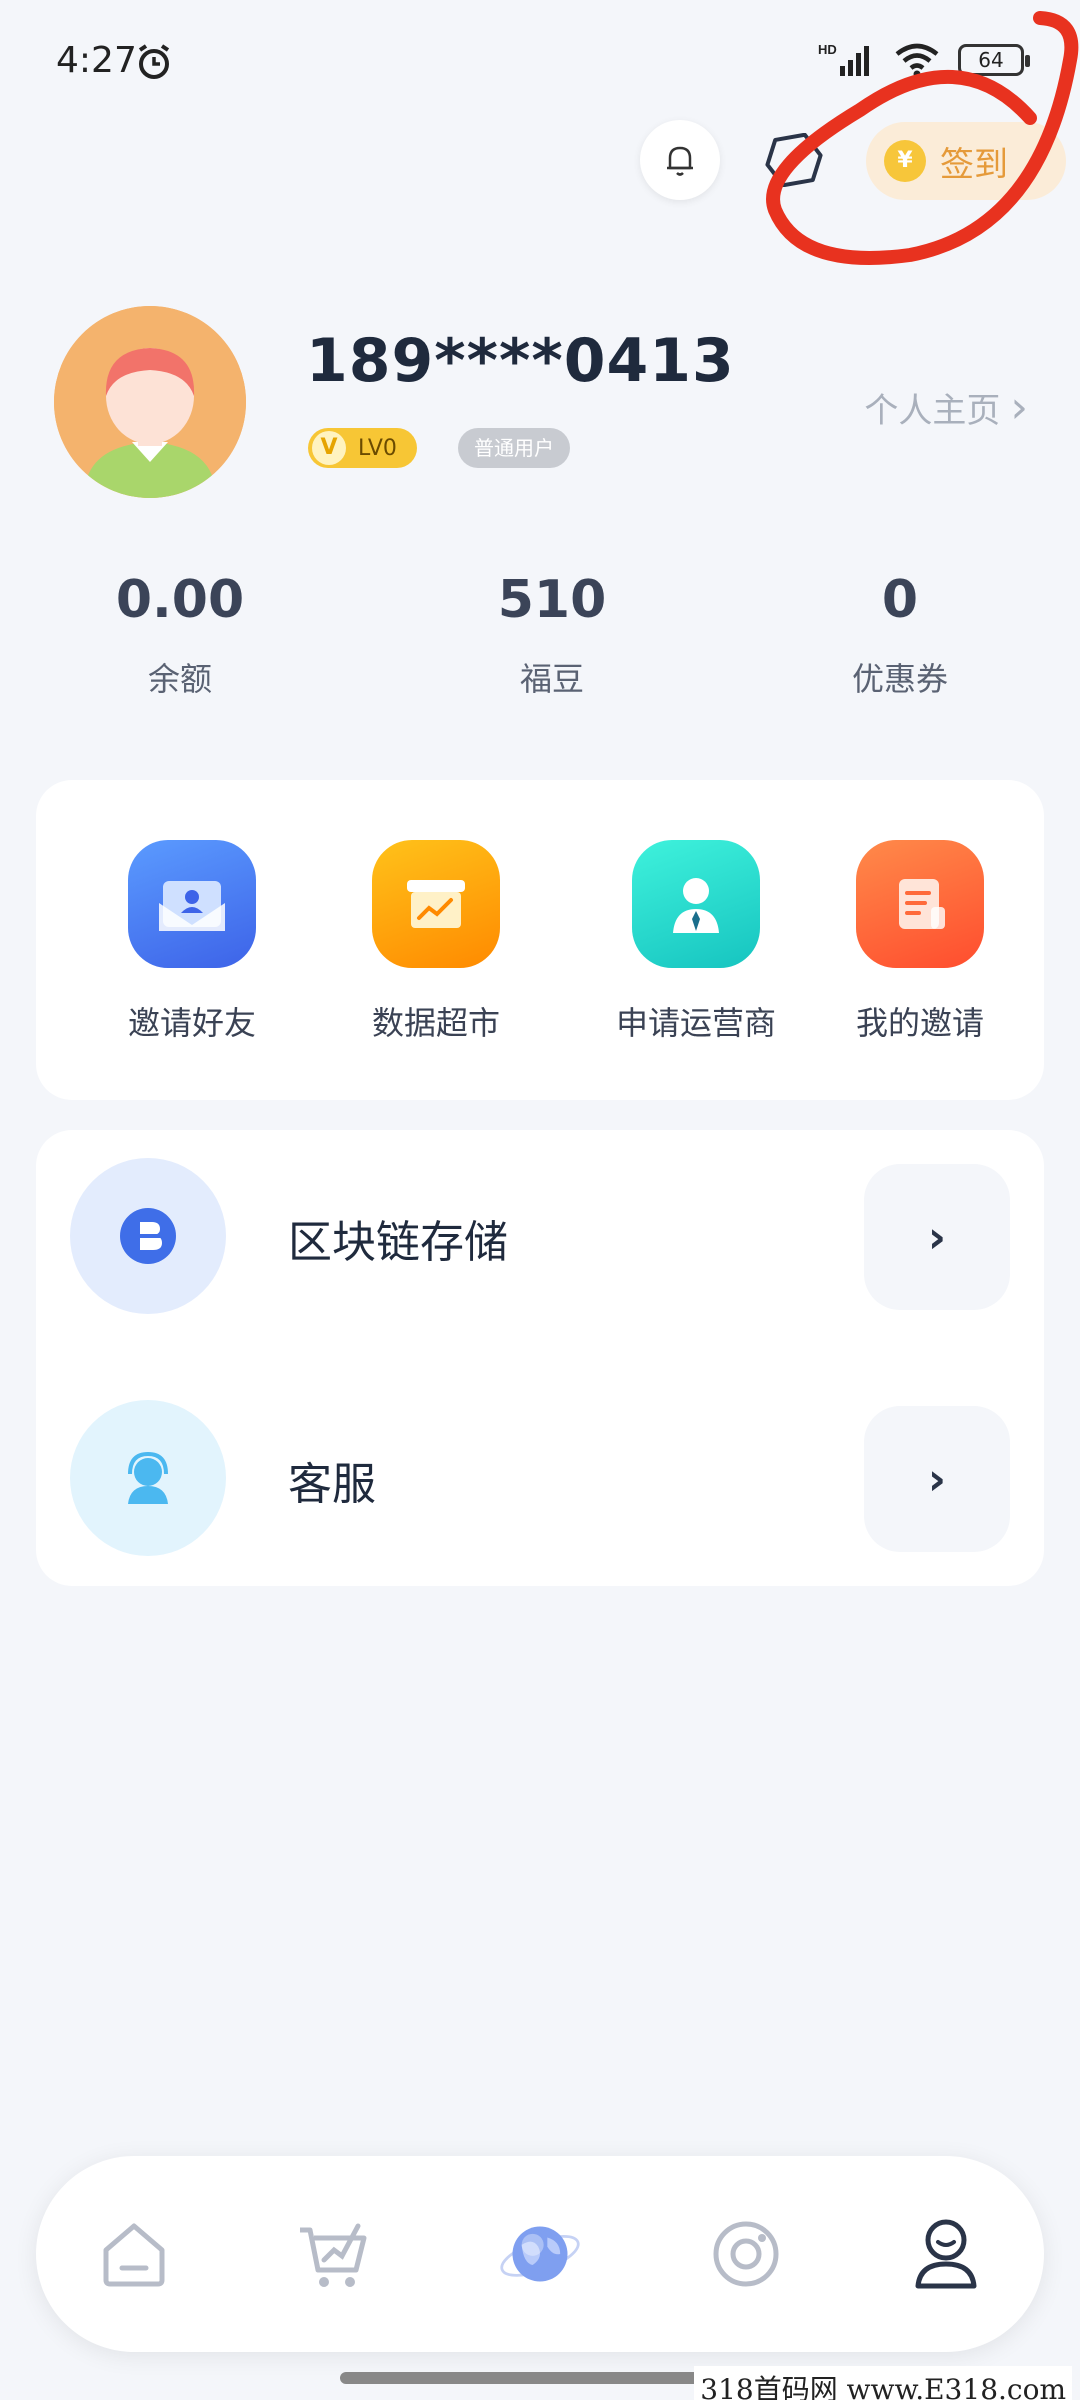 The image size is (1080, 2400). What do you see at coordinates (900, 600) in the screenshot?
I see `stat-value: 0` at bounding box center [900, 600].